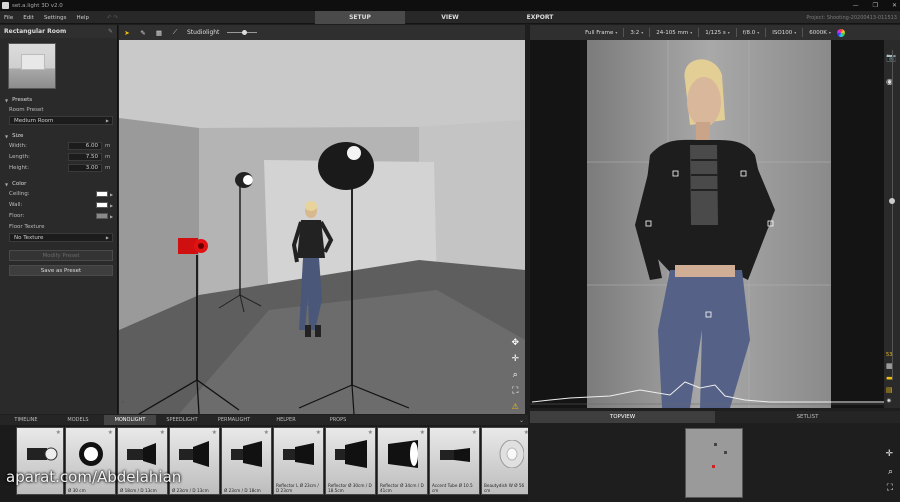 The height and width of the screenshot is (502, 900). I want to click on white-balance-select: 6000K, so click(820, 33).